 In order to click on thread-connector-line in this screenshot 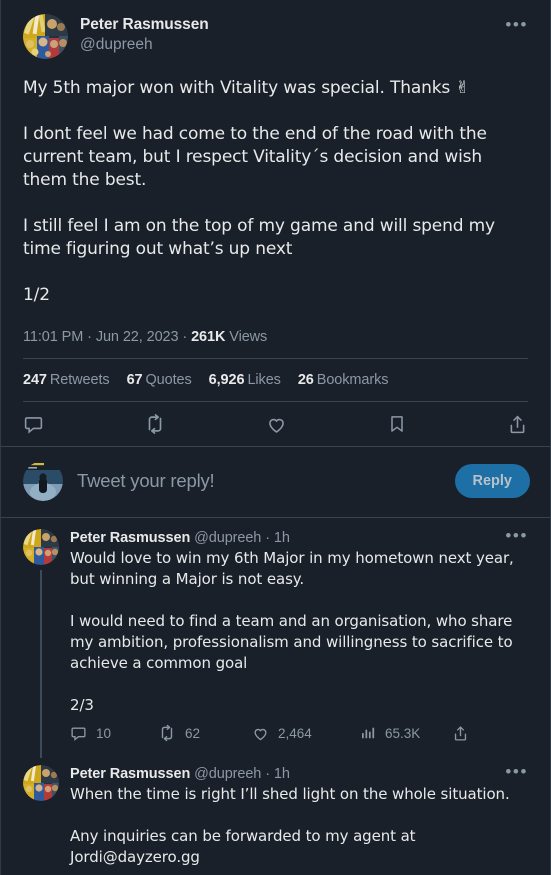, I will do `click(41, 664)`.